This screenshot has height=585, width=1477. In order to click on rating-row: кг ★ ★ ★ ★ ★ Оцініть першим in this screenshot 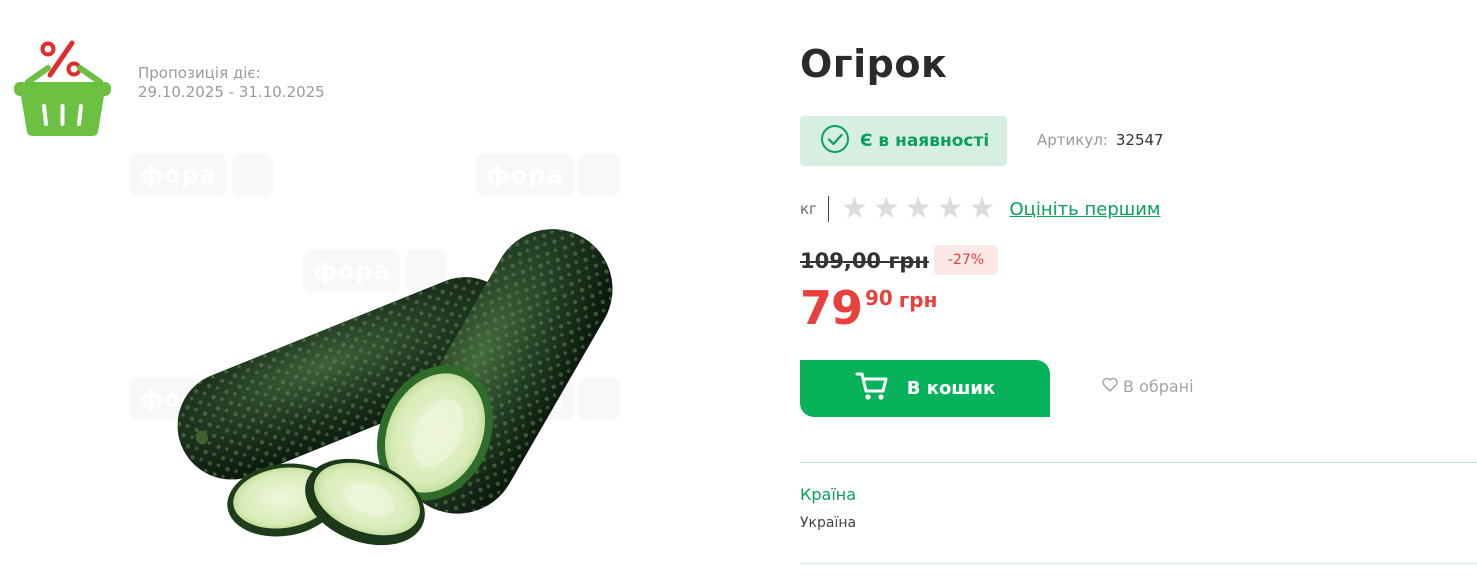, I will do `click(980, 209)`.